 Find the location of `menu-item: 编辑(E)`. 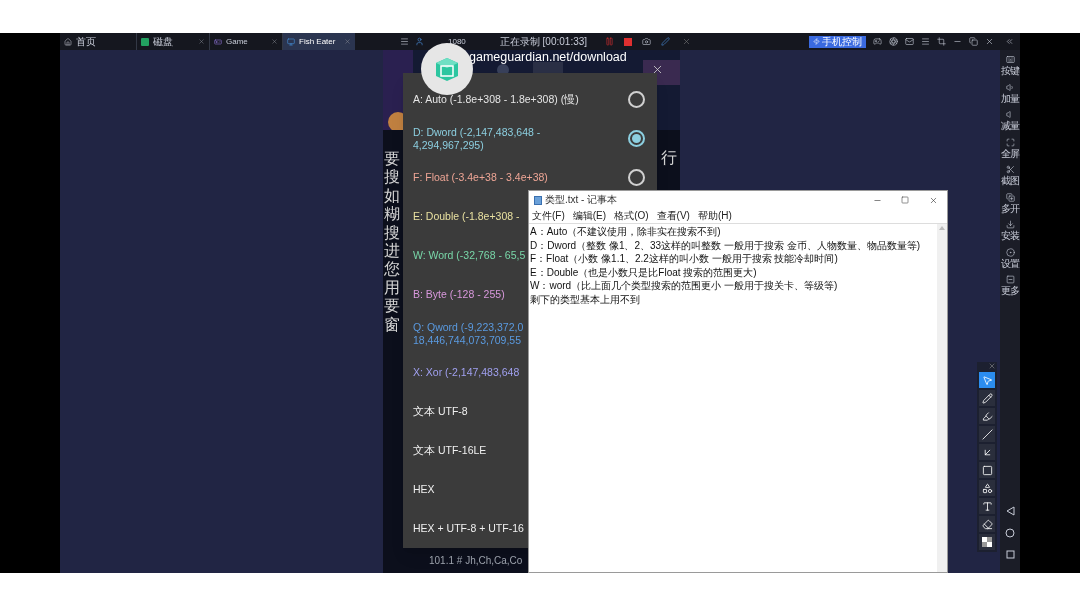

menu-item: 编辑(E) is located at coordinates (589, 216).